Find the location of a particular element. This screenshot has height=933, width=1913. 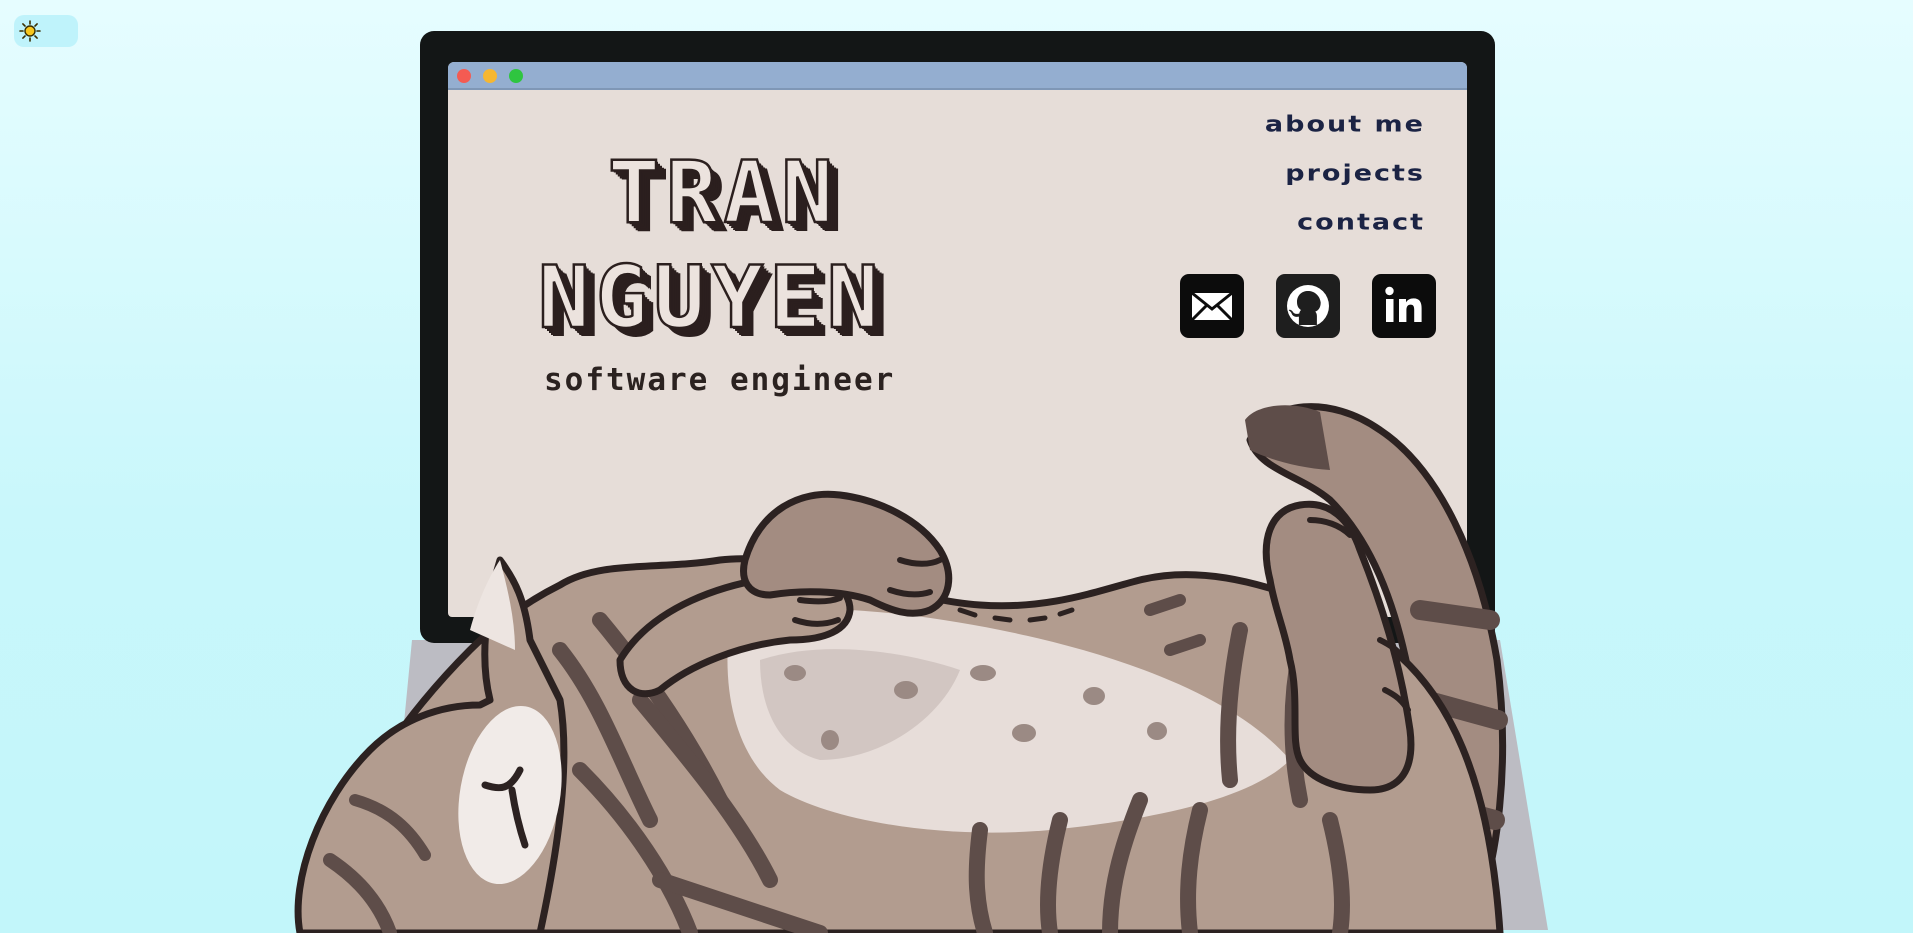

linkedin-button is located at coordinates (1404, 306).